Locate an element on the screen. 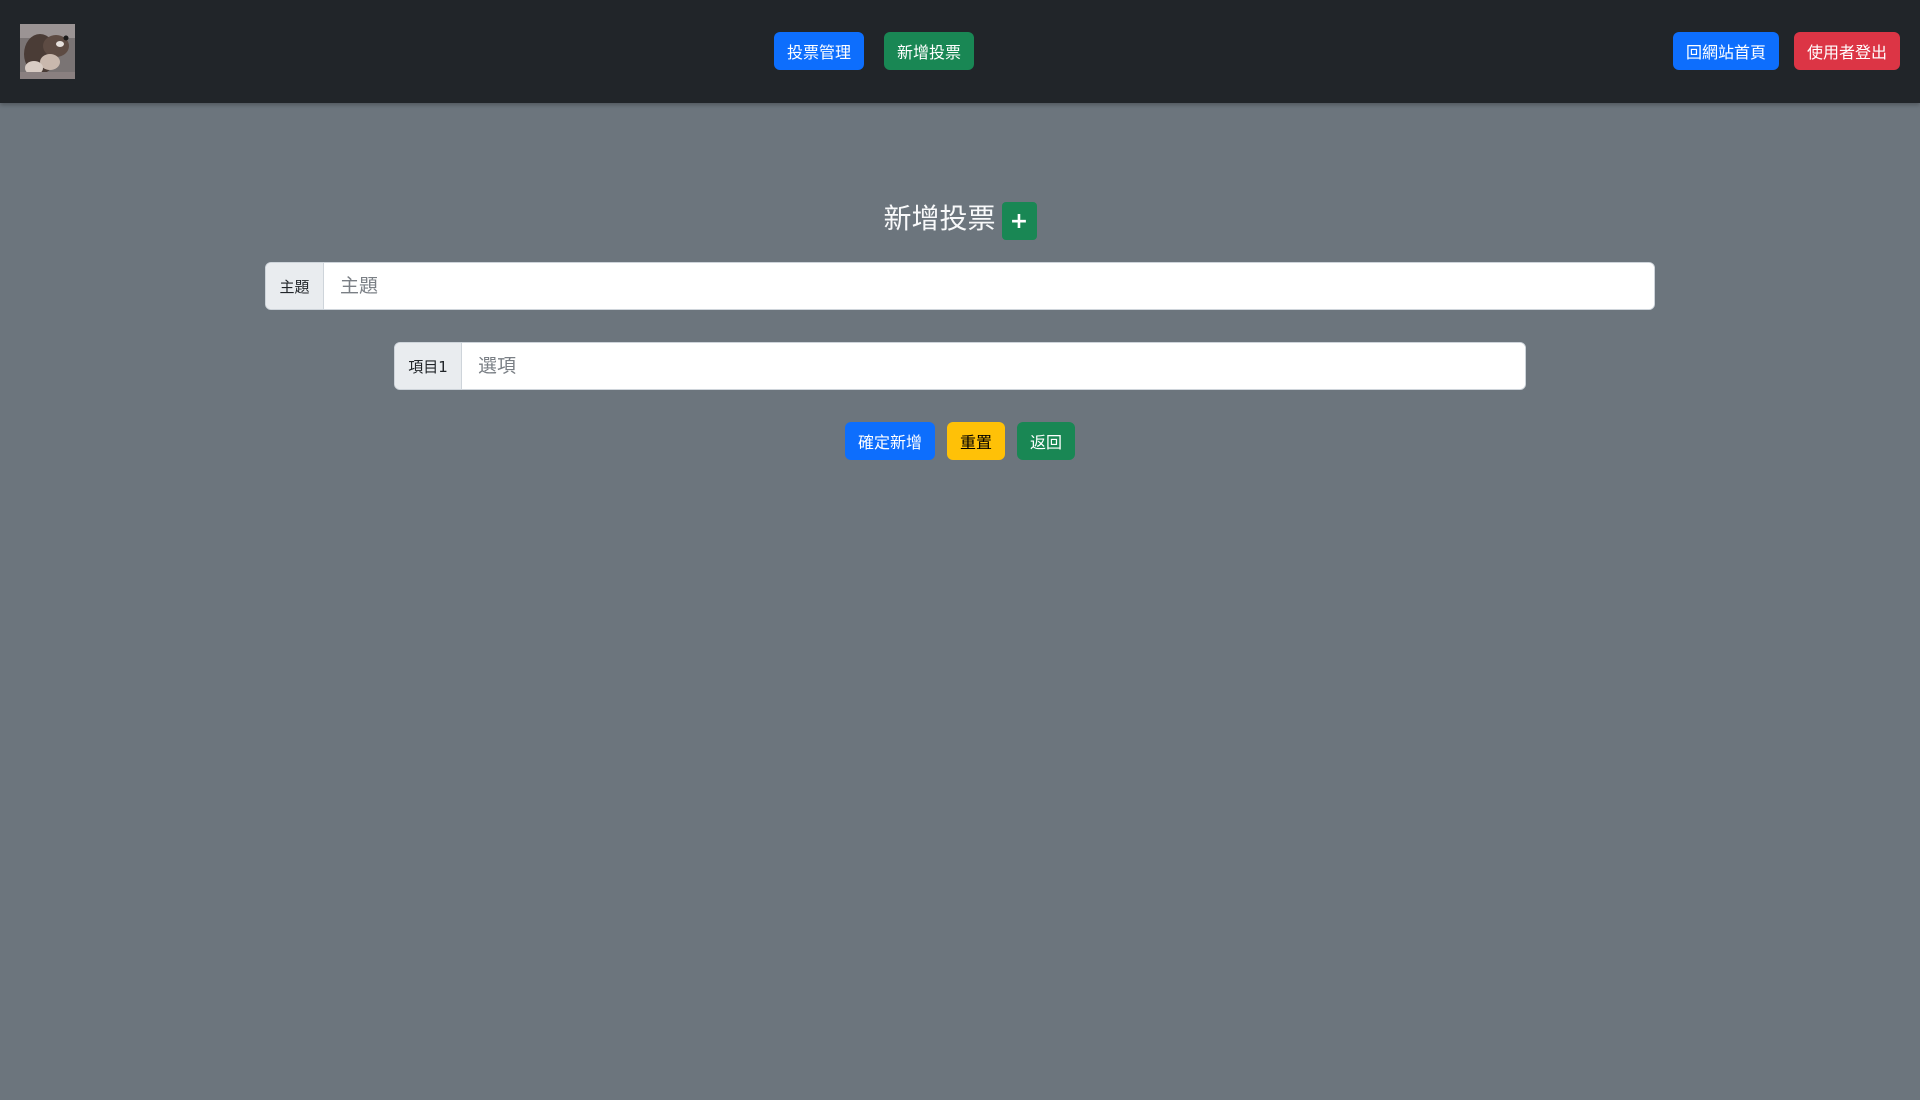 This screenshot has height=1100, width=1920. back-to-home-button: 回網站首頁 is located at coordinates (1726, 51).